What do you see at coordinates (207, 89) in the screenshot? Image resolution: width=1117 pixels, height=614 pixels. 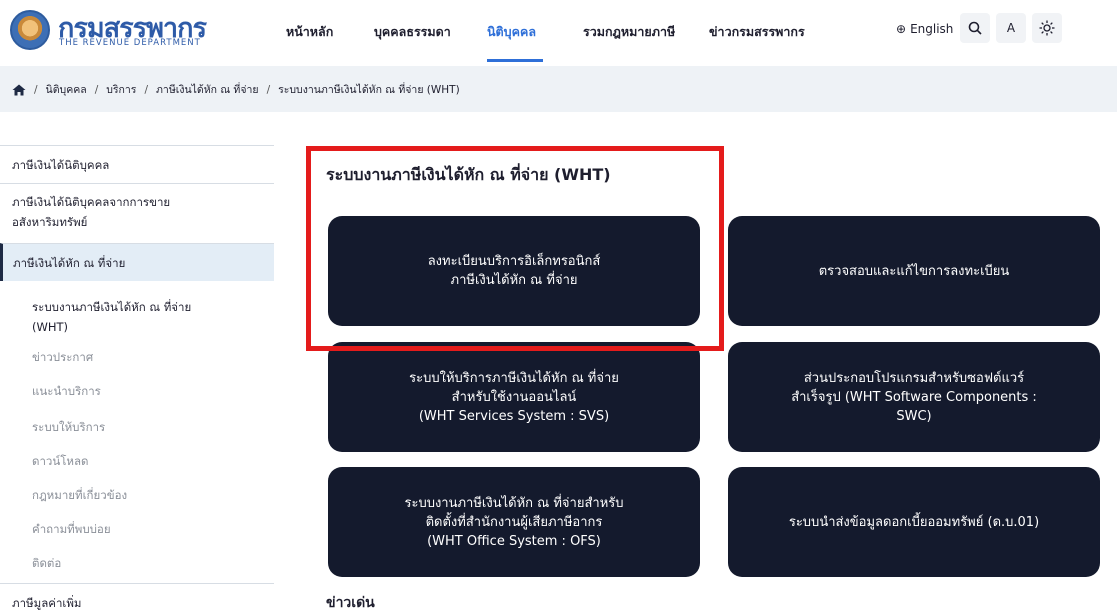 I see `breadcrumb-item-wht: ภาษีเงินได้หัก ณ ที่จ่าย` at bounding box center [207, 89].